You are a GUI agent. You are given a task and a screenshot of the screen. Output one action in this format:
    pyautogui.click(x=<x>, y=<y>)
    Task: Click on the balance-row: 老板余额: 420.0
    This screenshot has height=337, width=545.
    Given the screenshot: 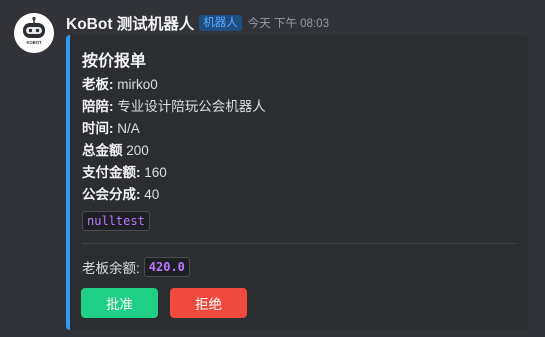 What is the action you would take?
    pyautogui.click(x=136, y=267)
    